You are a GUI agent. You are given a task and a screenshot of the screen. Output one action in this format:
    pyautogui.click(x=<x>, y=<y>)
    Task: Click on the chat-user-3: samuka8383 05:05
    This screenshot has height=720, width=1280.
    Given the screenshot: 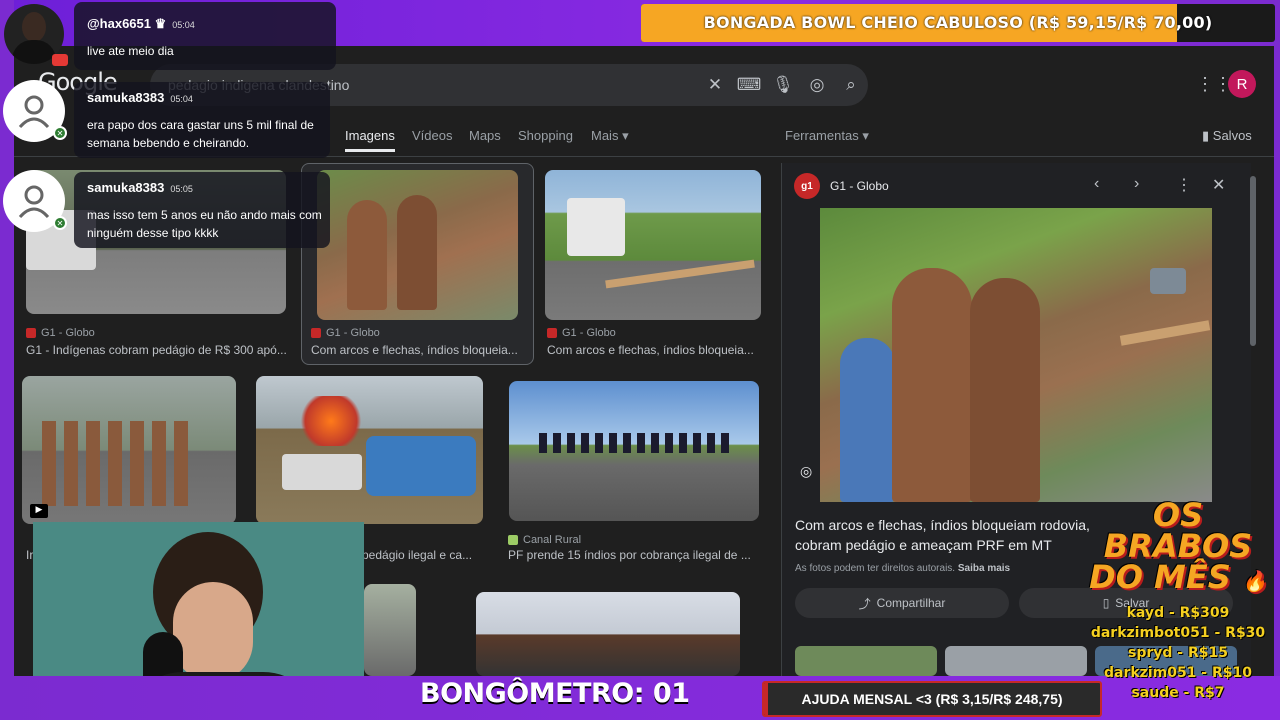 What is the action you would take?
    pyautogui.click(x=140, y=187)
    